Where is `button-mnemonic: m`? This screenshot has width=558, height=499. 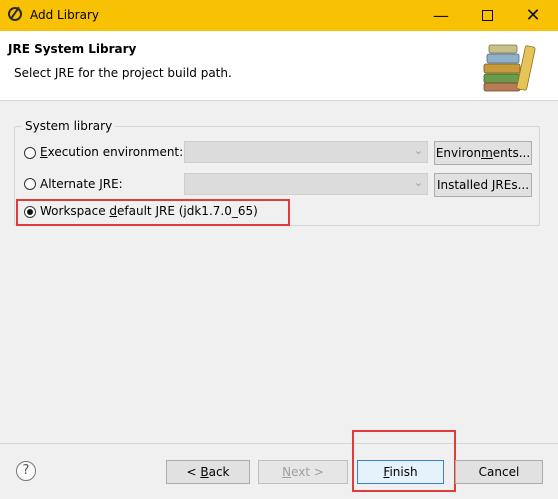
button-mnemonic: m is located at coordinates (487, 153).